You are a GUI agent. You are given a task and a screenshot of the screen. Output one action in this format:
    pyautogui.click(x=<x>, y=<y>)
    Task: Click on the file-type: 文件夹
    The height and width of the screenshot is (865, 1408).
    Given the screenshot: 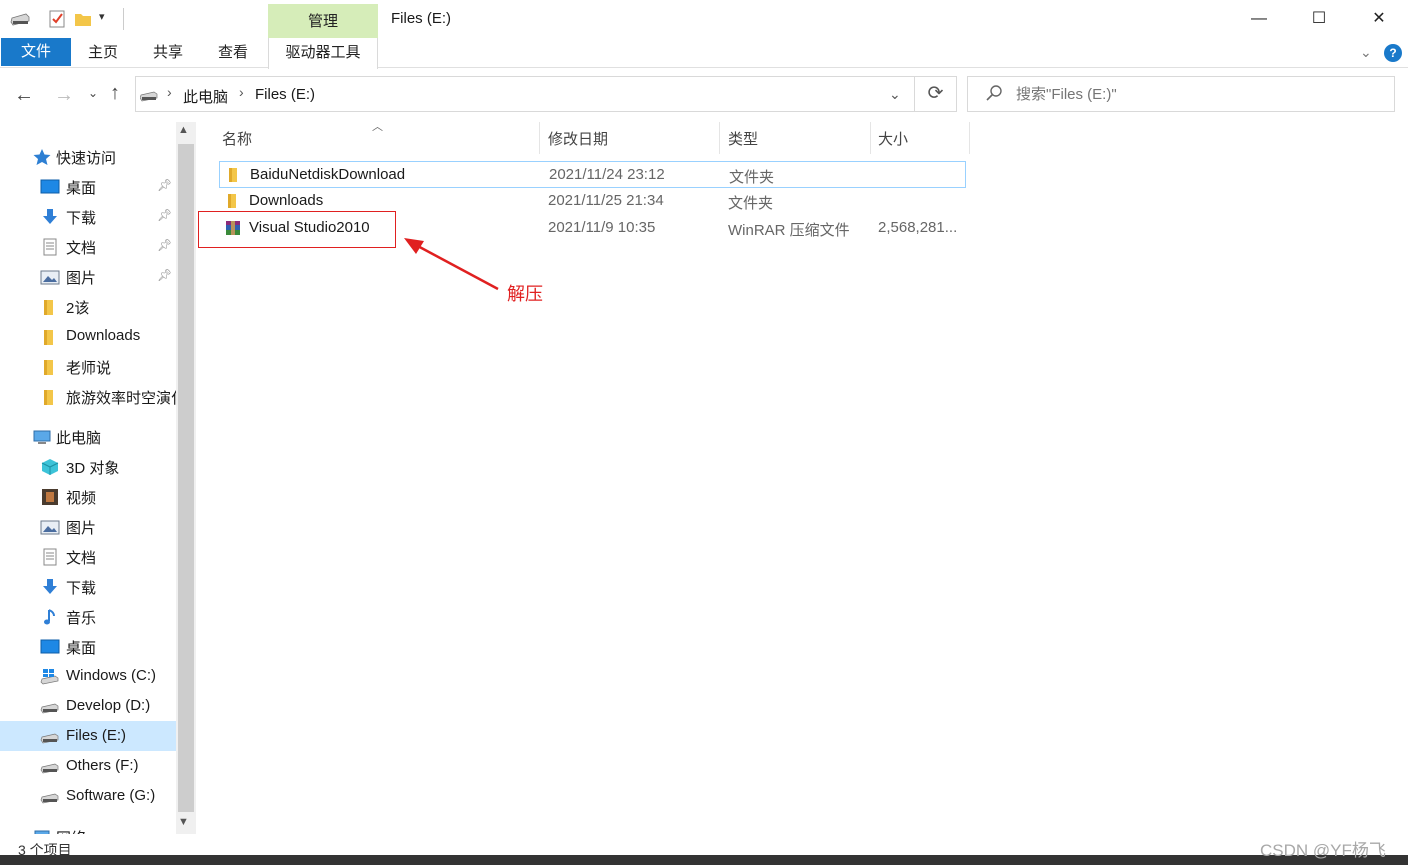 What is the action you would take?
    pyautogui.click(x=752, y=177)
    